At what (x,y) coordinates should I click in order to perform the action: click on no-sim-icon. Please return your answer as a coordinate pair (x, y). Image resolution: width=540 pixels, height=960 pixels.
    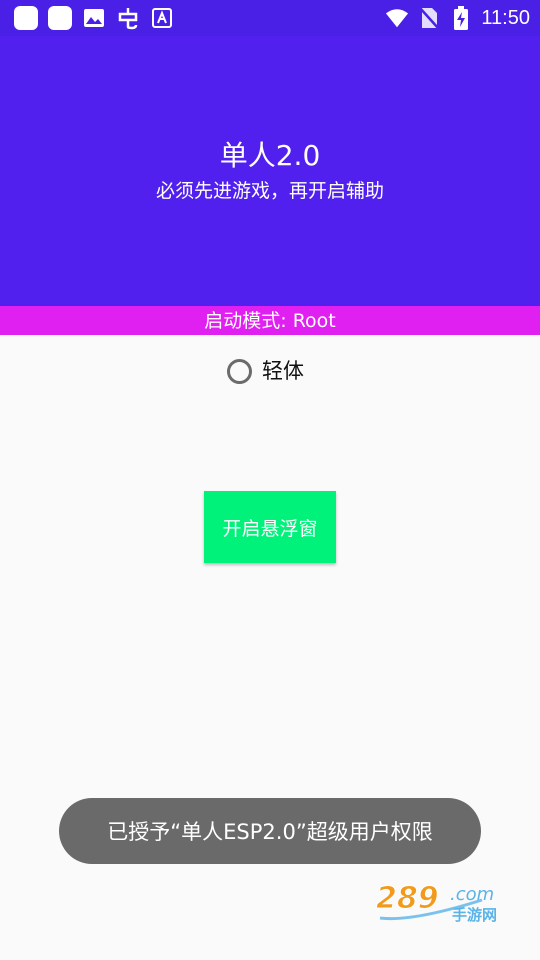
    Looking at the image, I should click on (429, 18).